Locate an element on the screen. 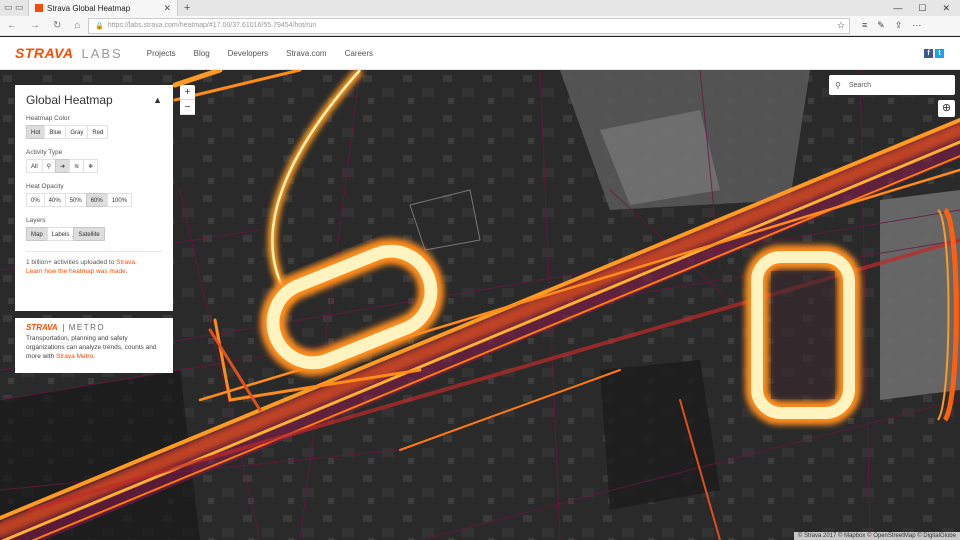 This screenshot has width=960, height=540. heatmap-made-link: Learn how the heatmap was made is located at coordinates (76, 271).